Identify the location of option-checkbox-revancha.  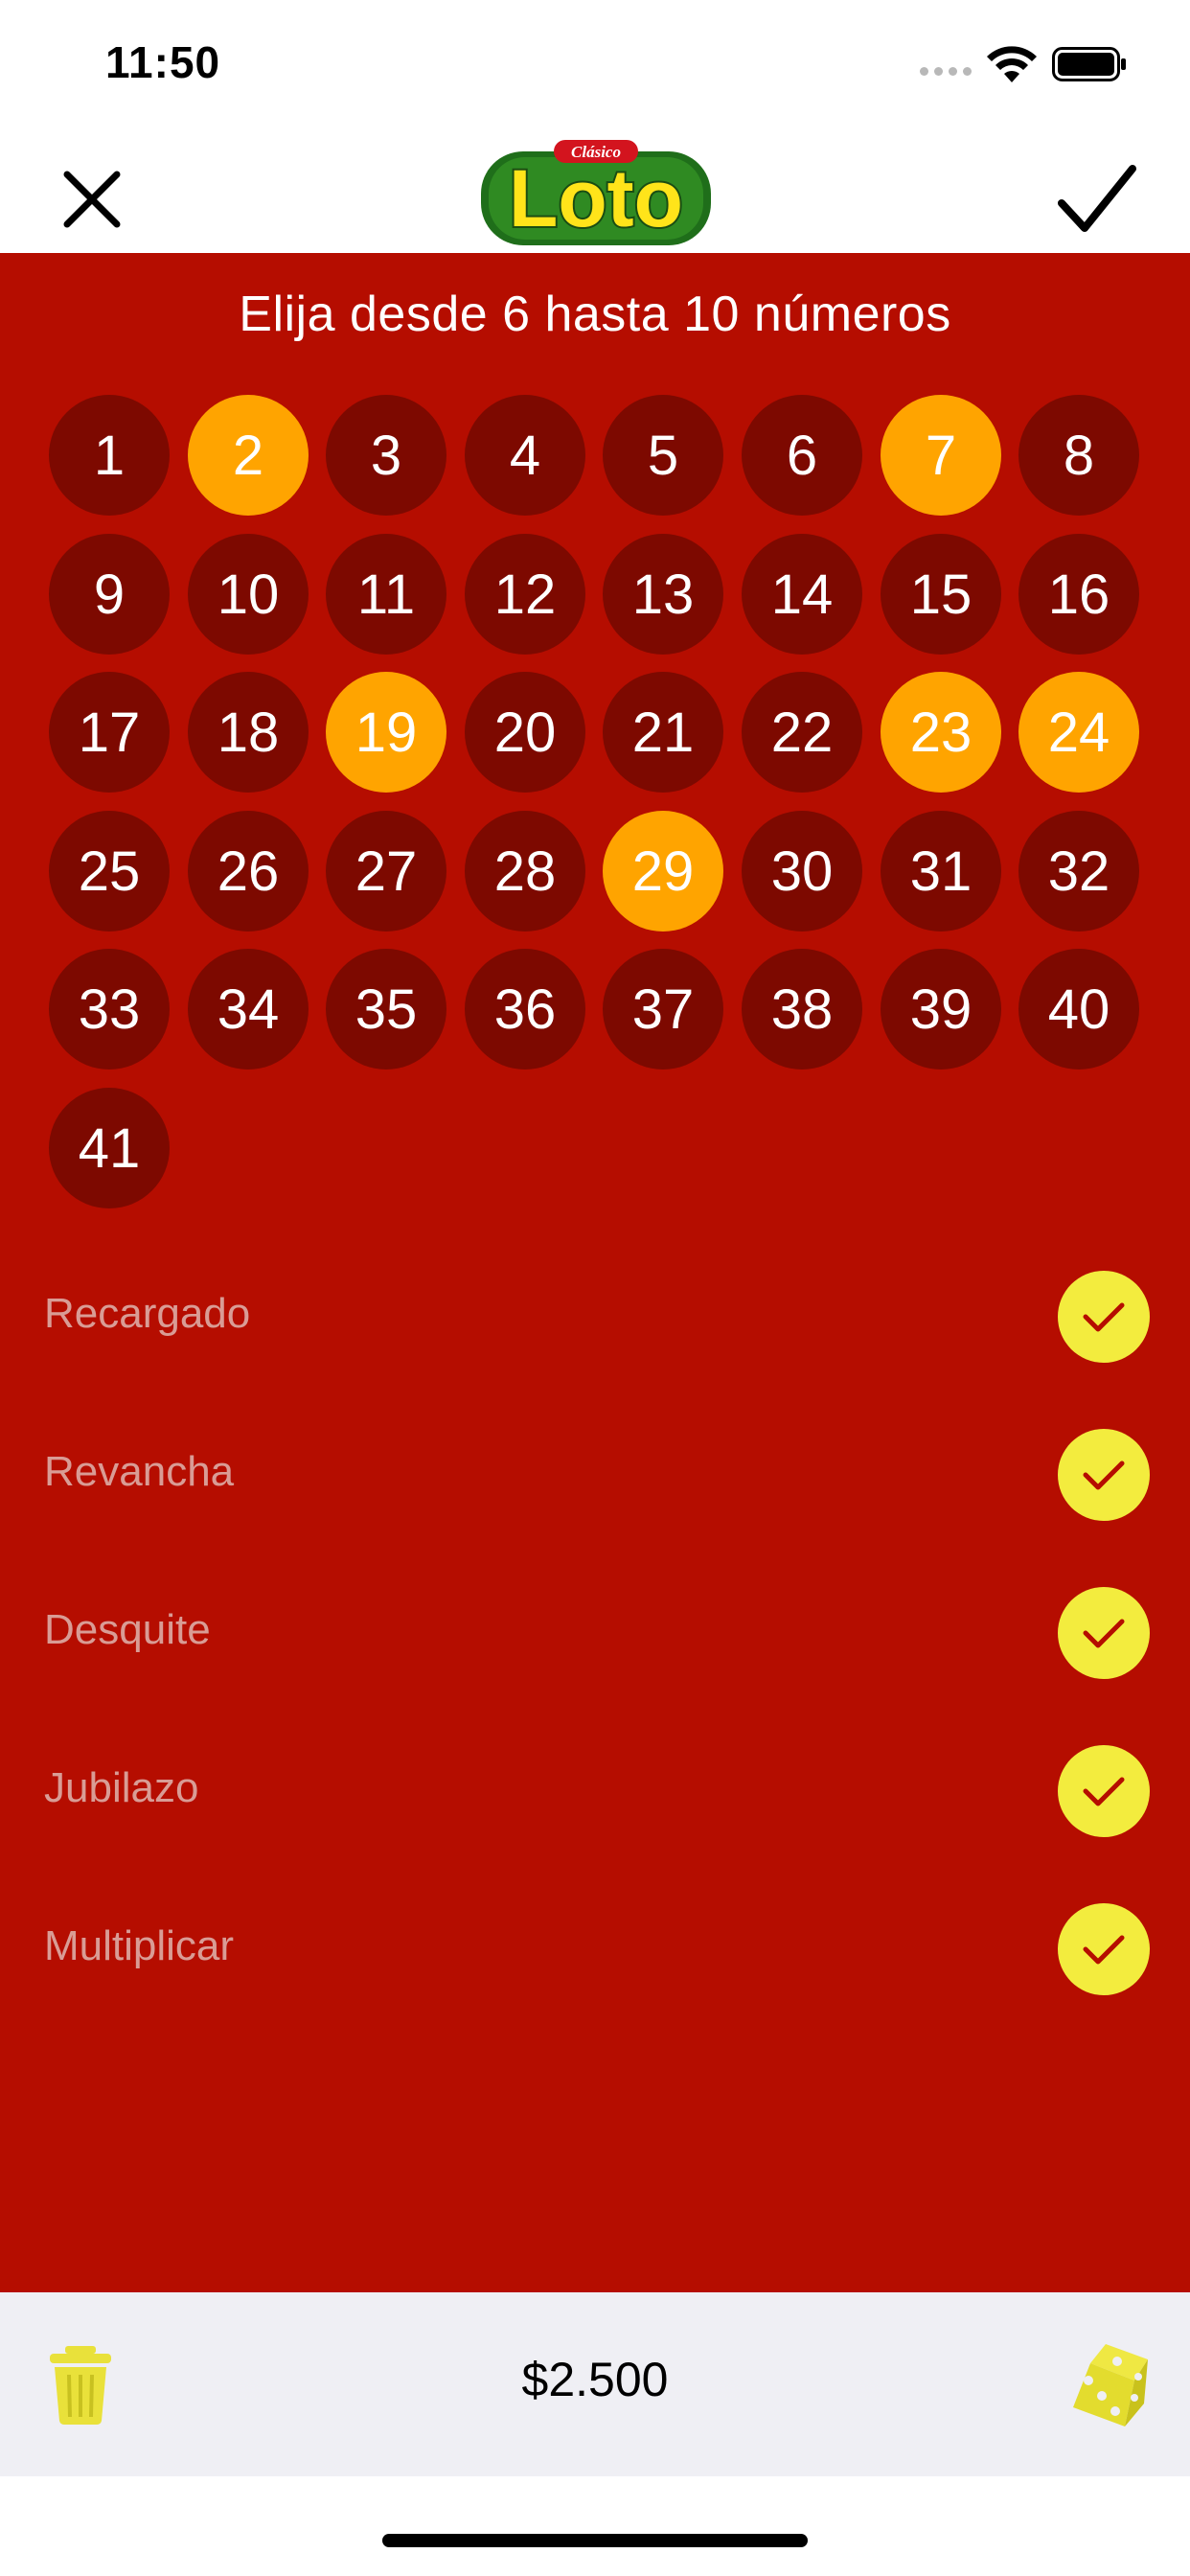
(1104, 1475).